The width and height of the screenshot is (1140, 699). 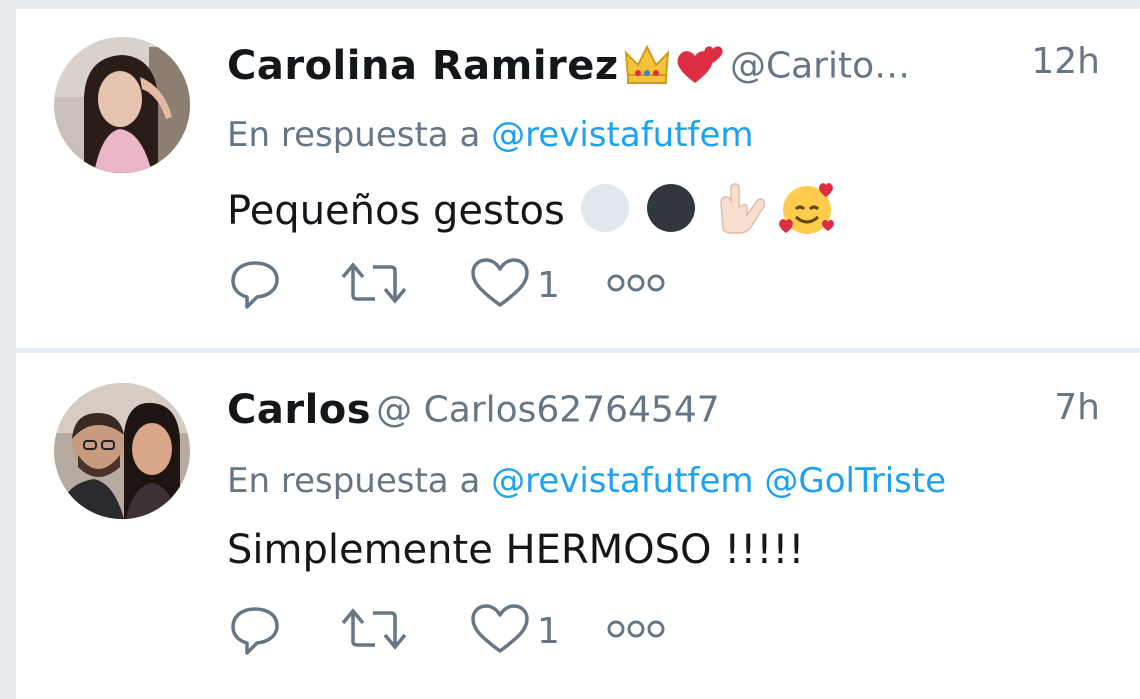 What do you see at coordinates (570, 4) in the screenshot?
I see `top-border` at bounding box center [570, 4].